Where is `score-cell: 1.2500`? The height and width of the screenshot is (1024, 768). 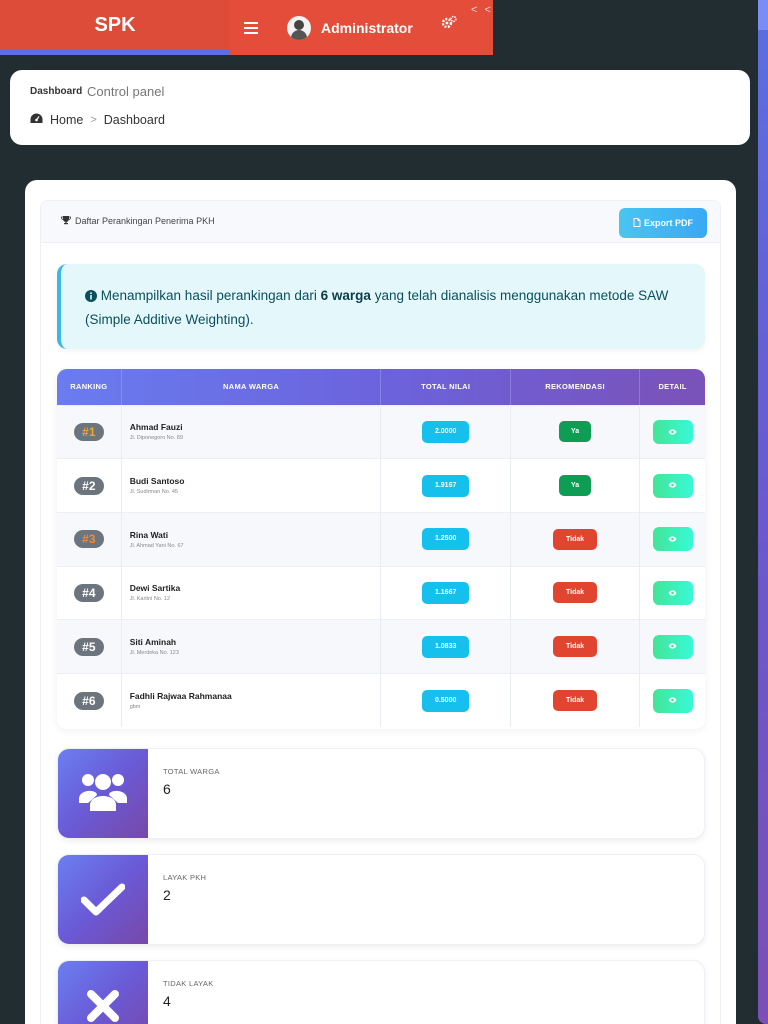
score-cell: 1.2500 is located at coordinates (445, 539).